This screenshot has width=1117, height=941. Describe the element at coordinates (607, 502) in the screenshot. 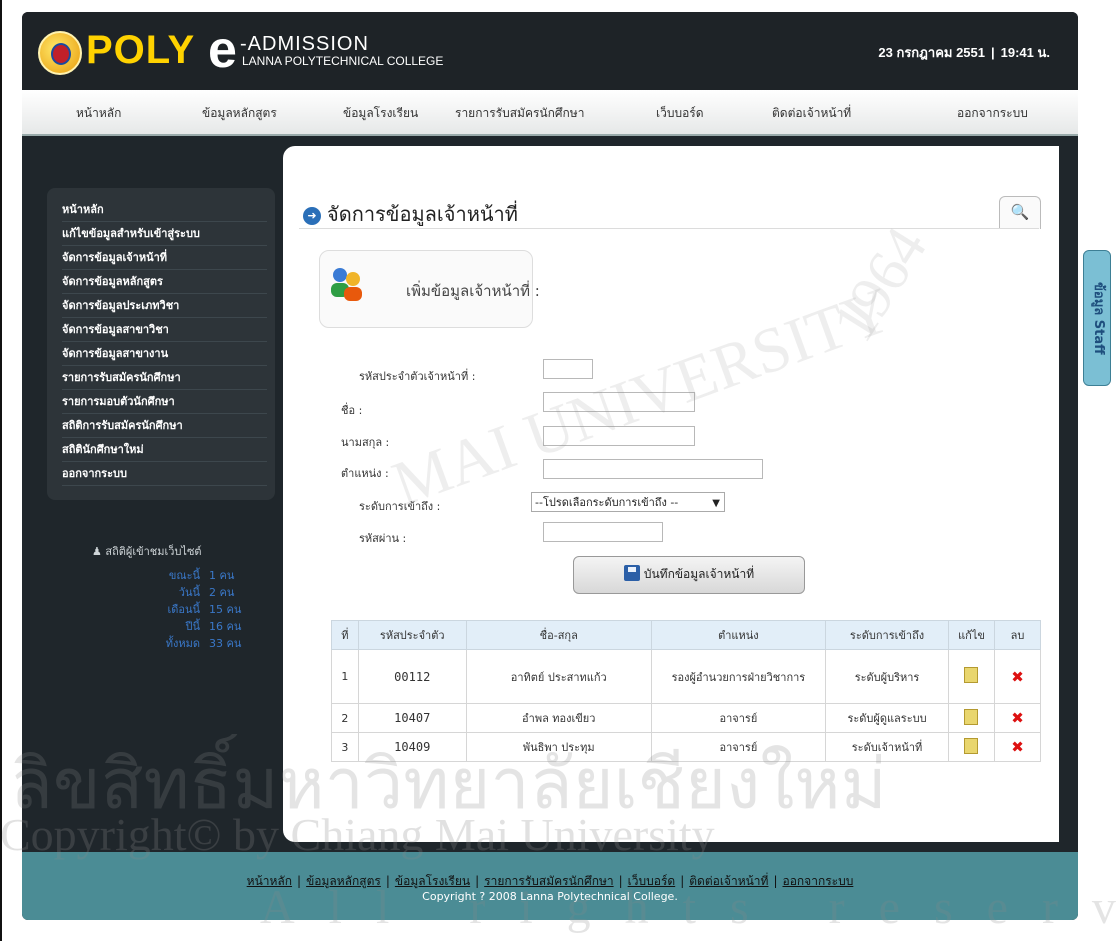

I see `access-level-selected: --โปรดเลือกระดับการเข้าถึง --` at that location.